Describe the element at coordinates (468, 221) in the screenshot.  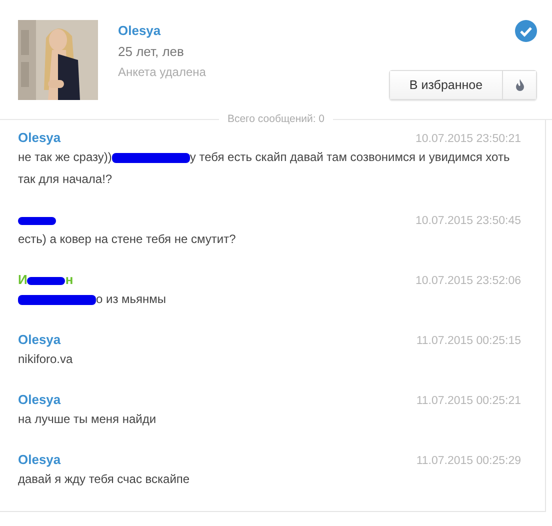
I see `message-time: 10.07.2015 23:50:45` at that location.